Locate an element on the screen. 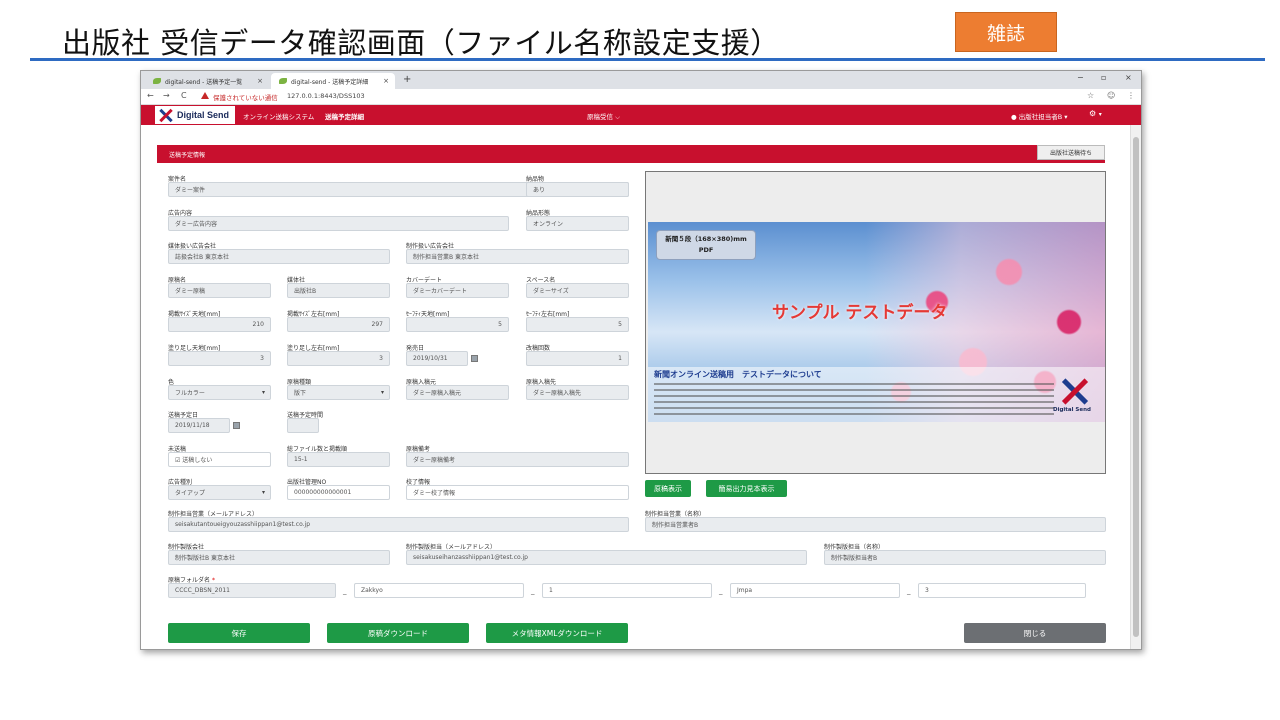 The width and height of the screenshot is (1280, 720). browser-menu-icon: ⋮ is located at coordinates (1131, 95).